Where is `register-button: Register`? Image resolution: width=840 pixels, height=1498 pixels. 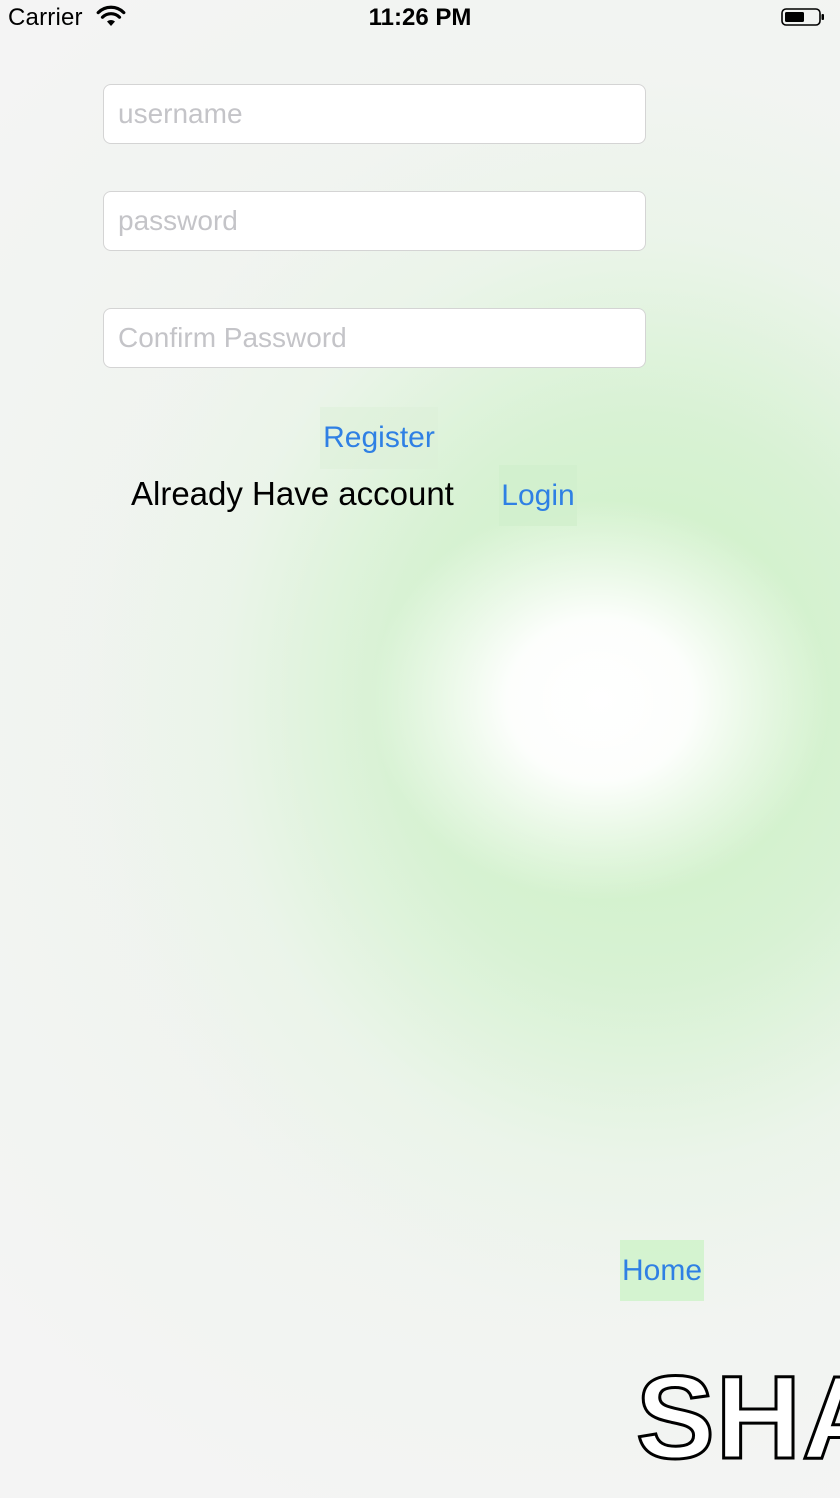 register-button: Register is located at coordinates (379, 438).